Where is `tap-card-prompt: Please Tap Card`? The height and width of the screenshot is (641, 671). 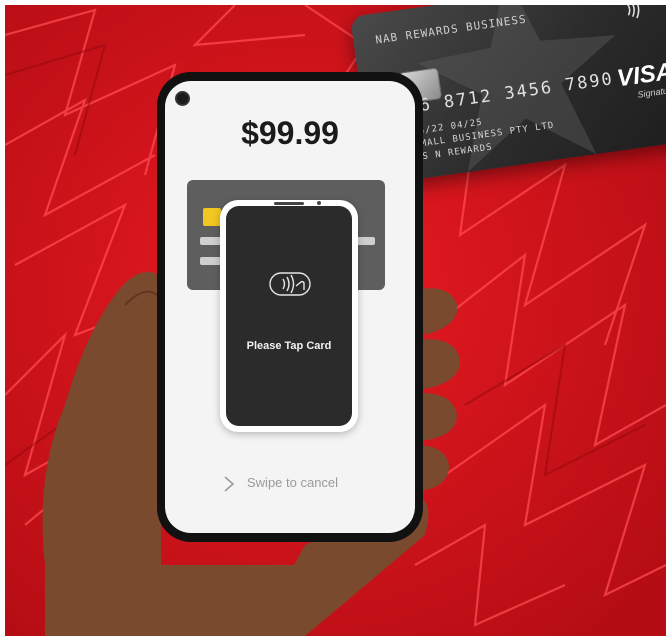 tap-card-prompt: Please Tap Card is located at coordinates (289, 346).